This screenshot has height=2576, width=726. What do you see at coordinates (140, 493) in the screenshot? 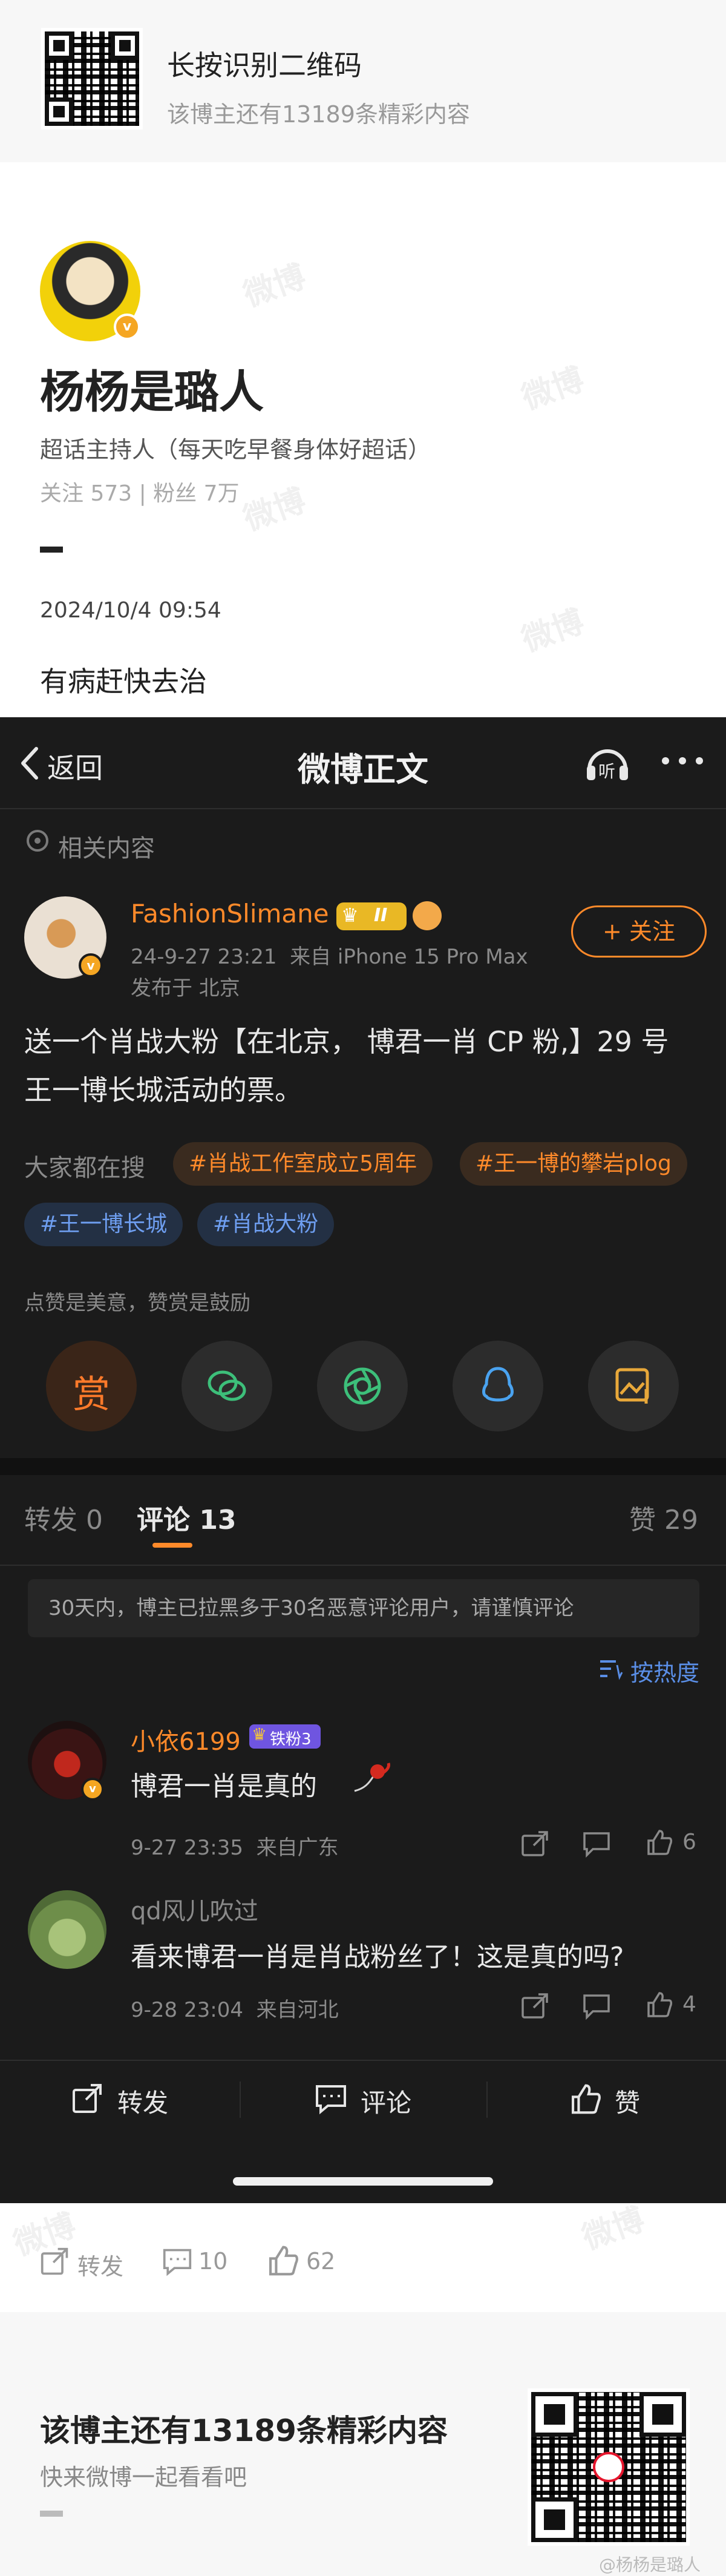
I see `author-stats: 关注 573 | 粉丝 7万` at bounding box center [140, 493].